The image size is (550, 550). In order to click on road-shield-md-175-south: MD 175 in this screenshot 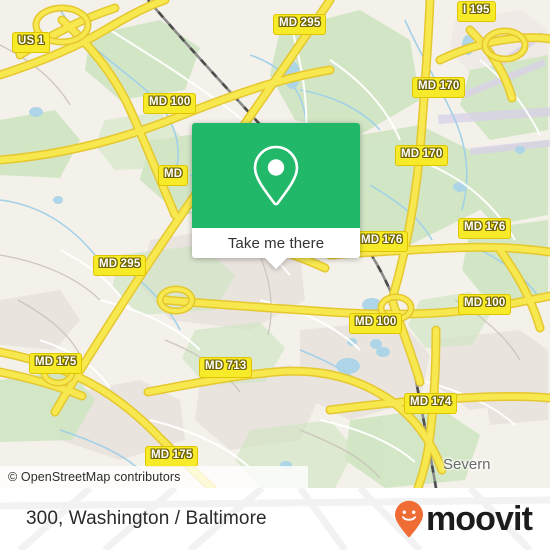, I will do `click(172, 456)`.